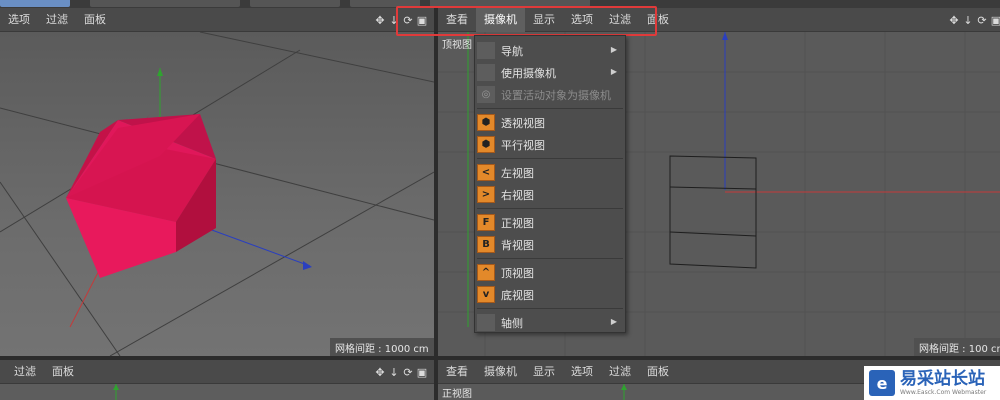  What do you see at coordinates (217, 392) in the screenshot?
I see `bottom-left-viewport` at bounding box center [217, 392].